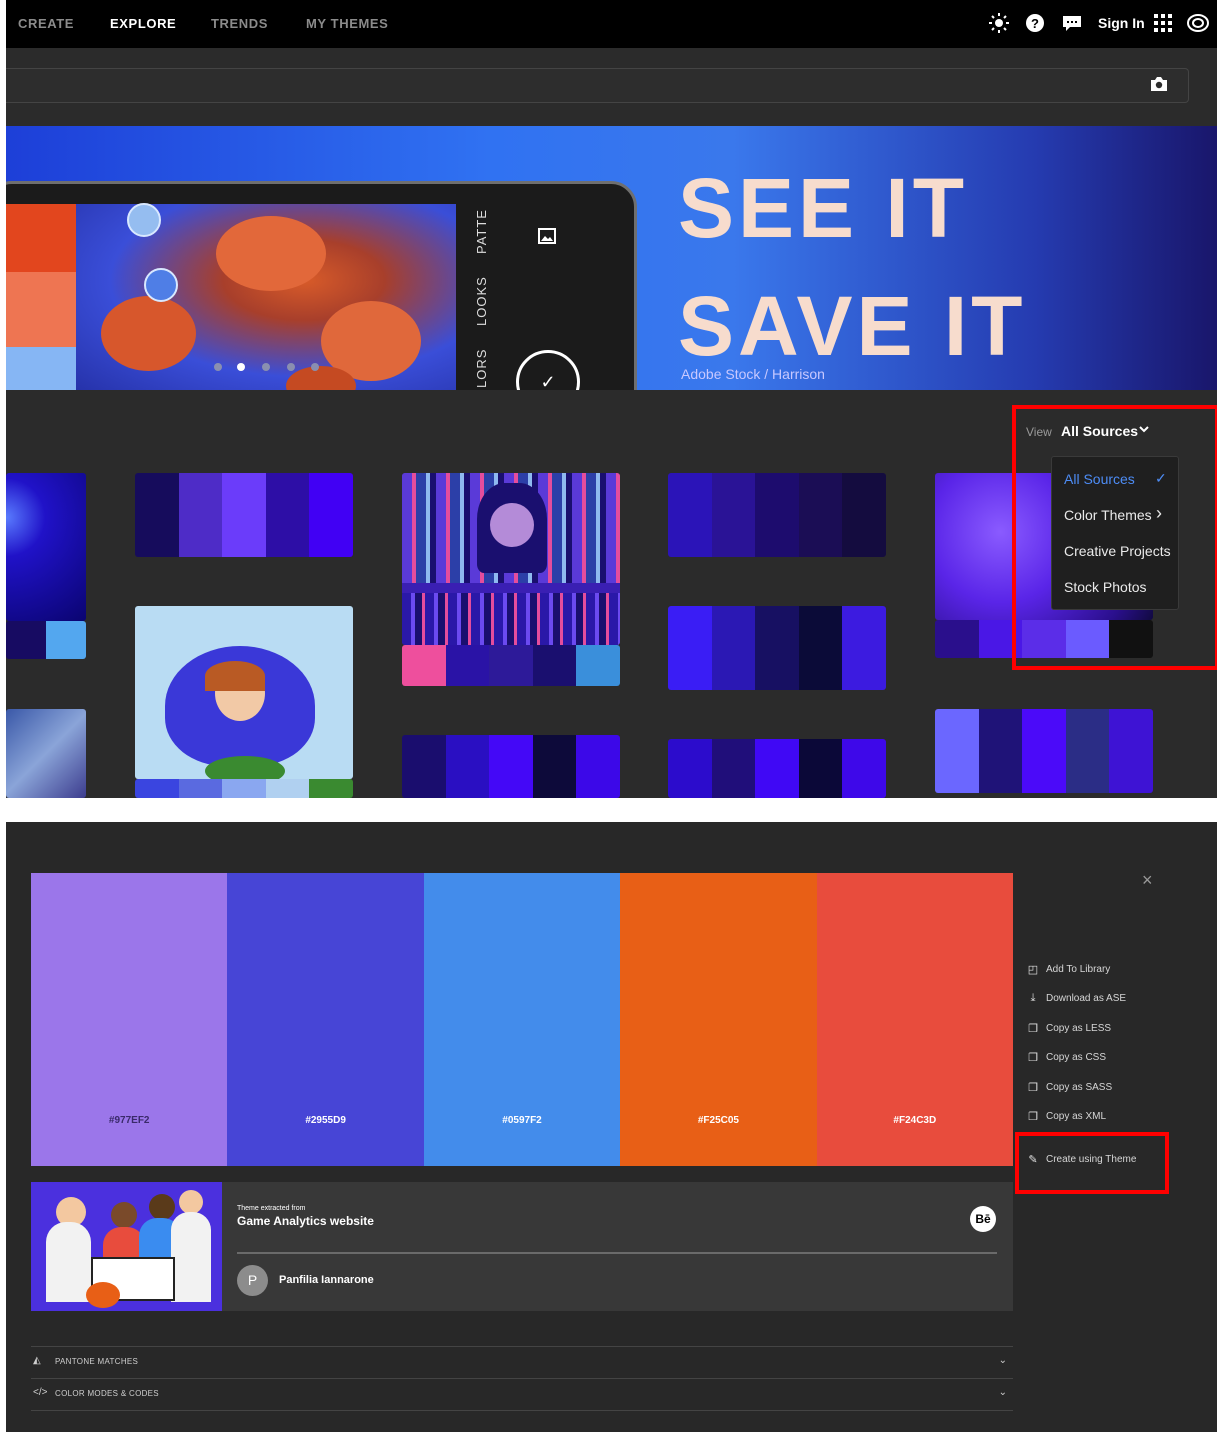  What do you see at coordinates (97, 1361) in the screenshot?
I see `accordion-label: PANTONE MATCHES` at bounding box center [97, 1361].